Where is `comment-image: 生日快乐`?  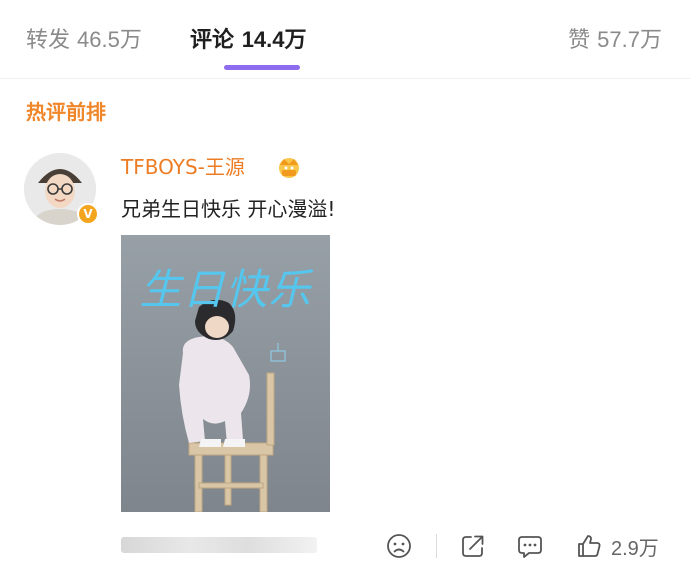
comment-image: 生日快乐 is located at coordinates (225, 373).